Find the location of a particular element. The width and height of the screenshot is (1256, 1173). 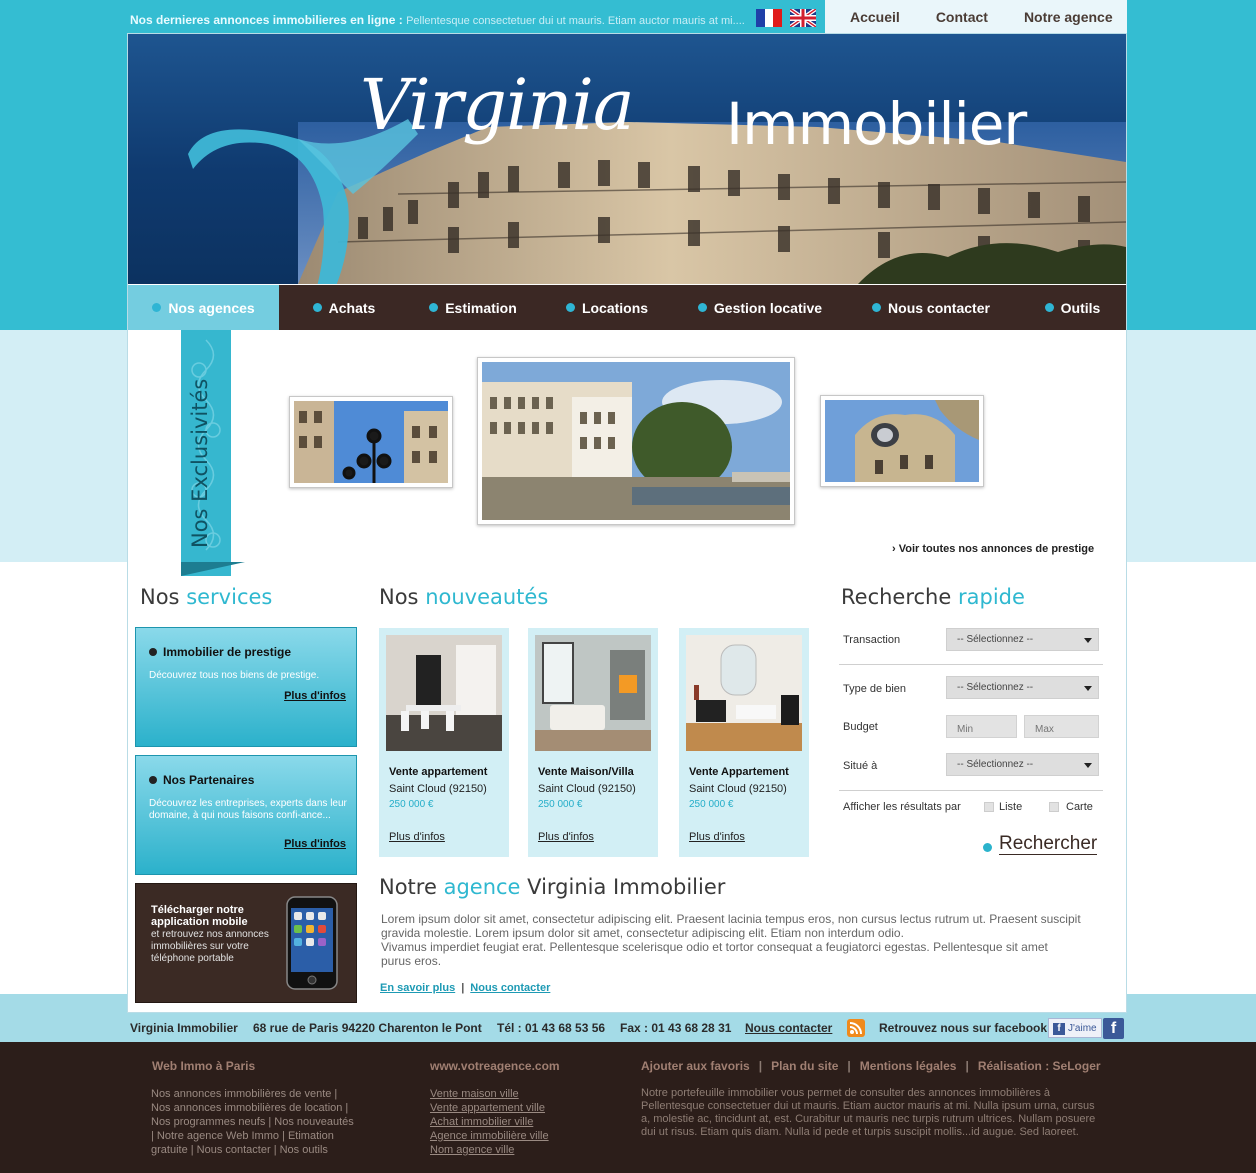

footer-link-line: Nos programmes neufs | Nos nouveautés is located at coordinates (256, 1122).